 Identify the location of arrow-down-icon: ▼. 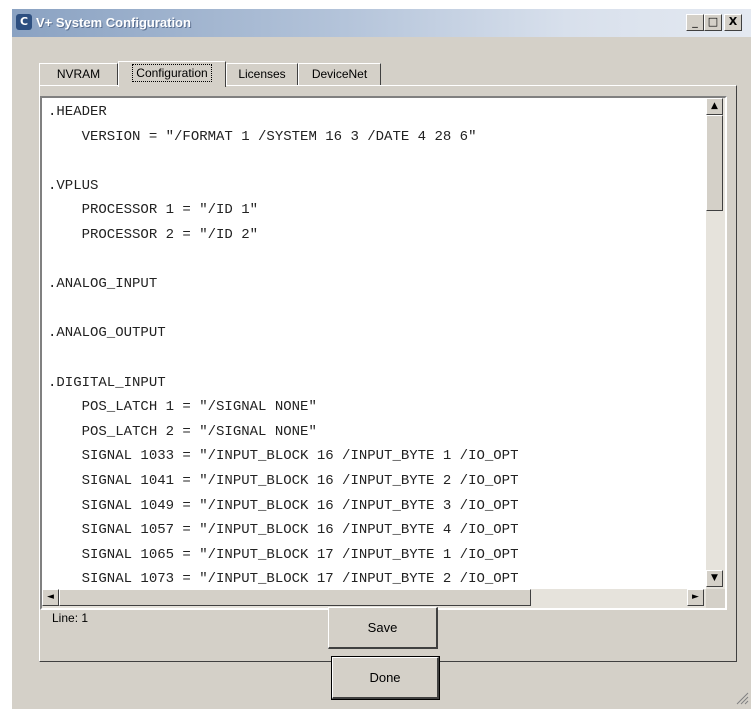
(714, 578).